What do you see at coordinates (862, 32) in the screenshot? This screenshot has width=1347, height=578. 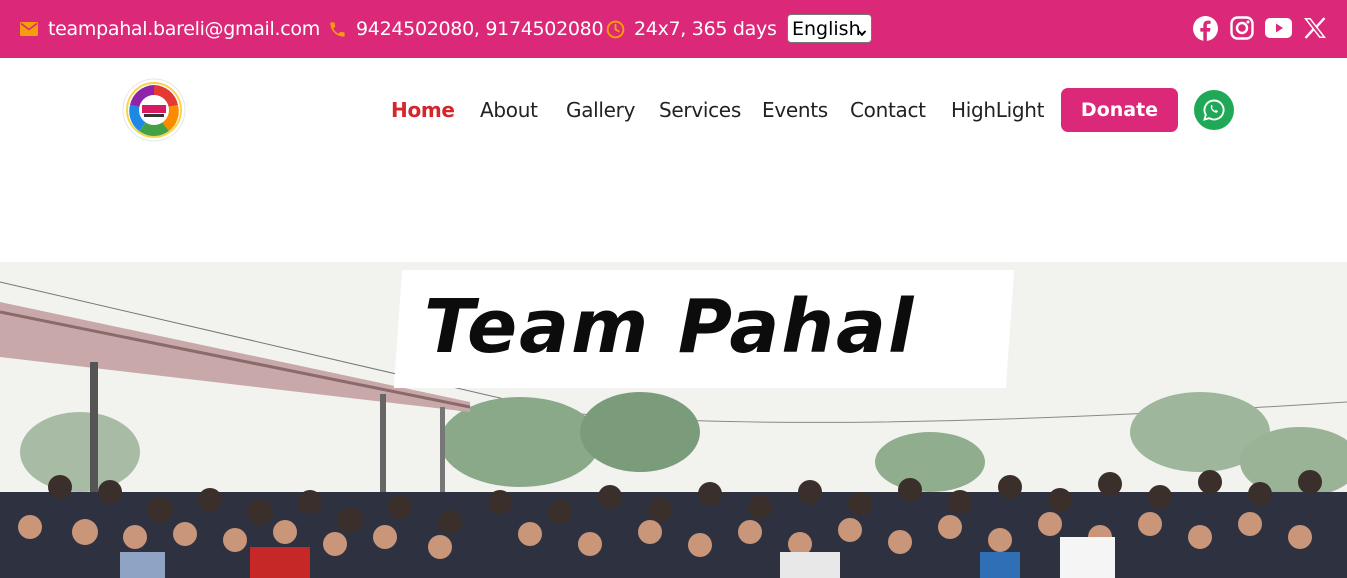 I see `chevron-down-icon` at bounding box center [862, 32].